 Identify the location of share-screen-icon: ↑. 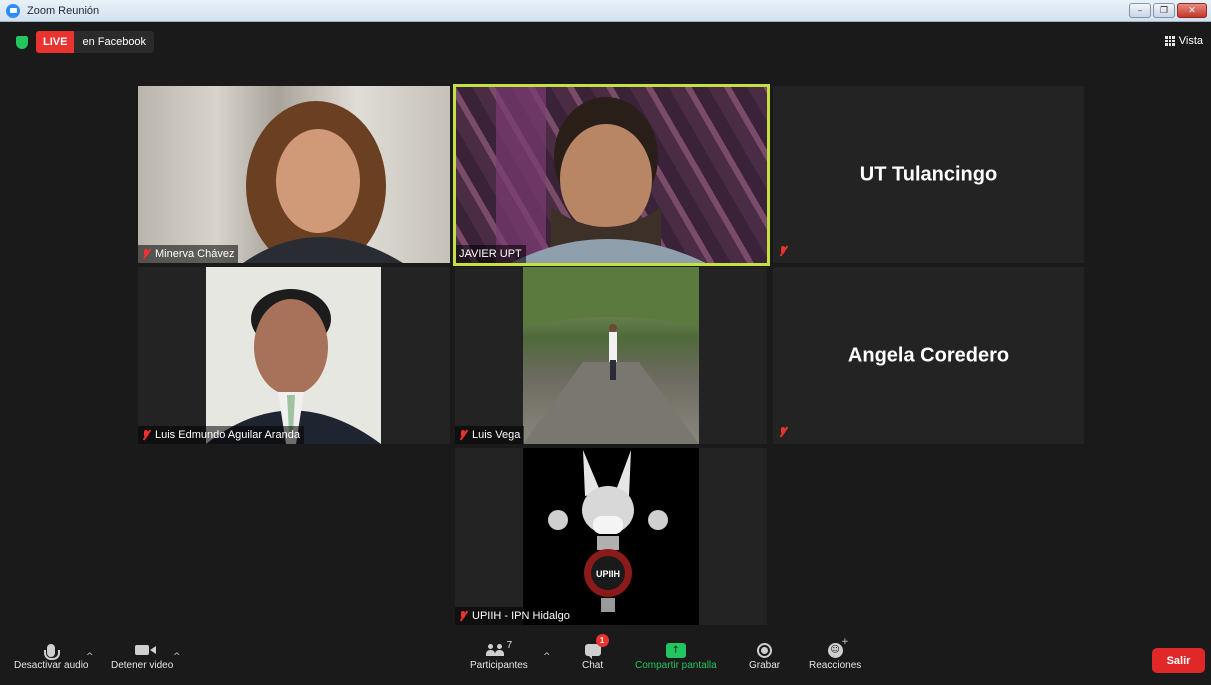
(675, 650).